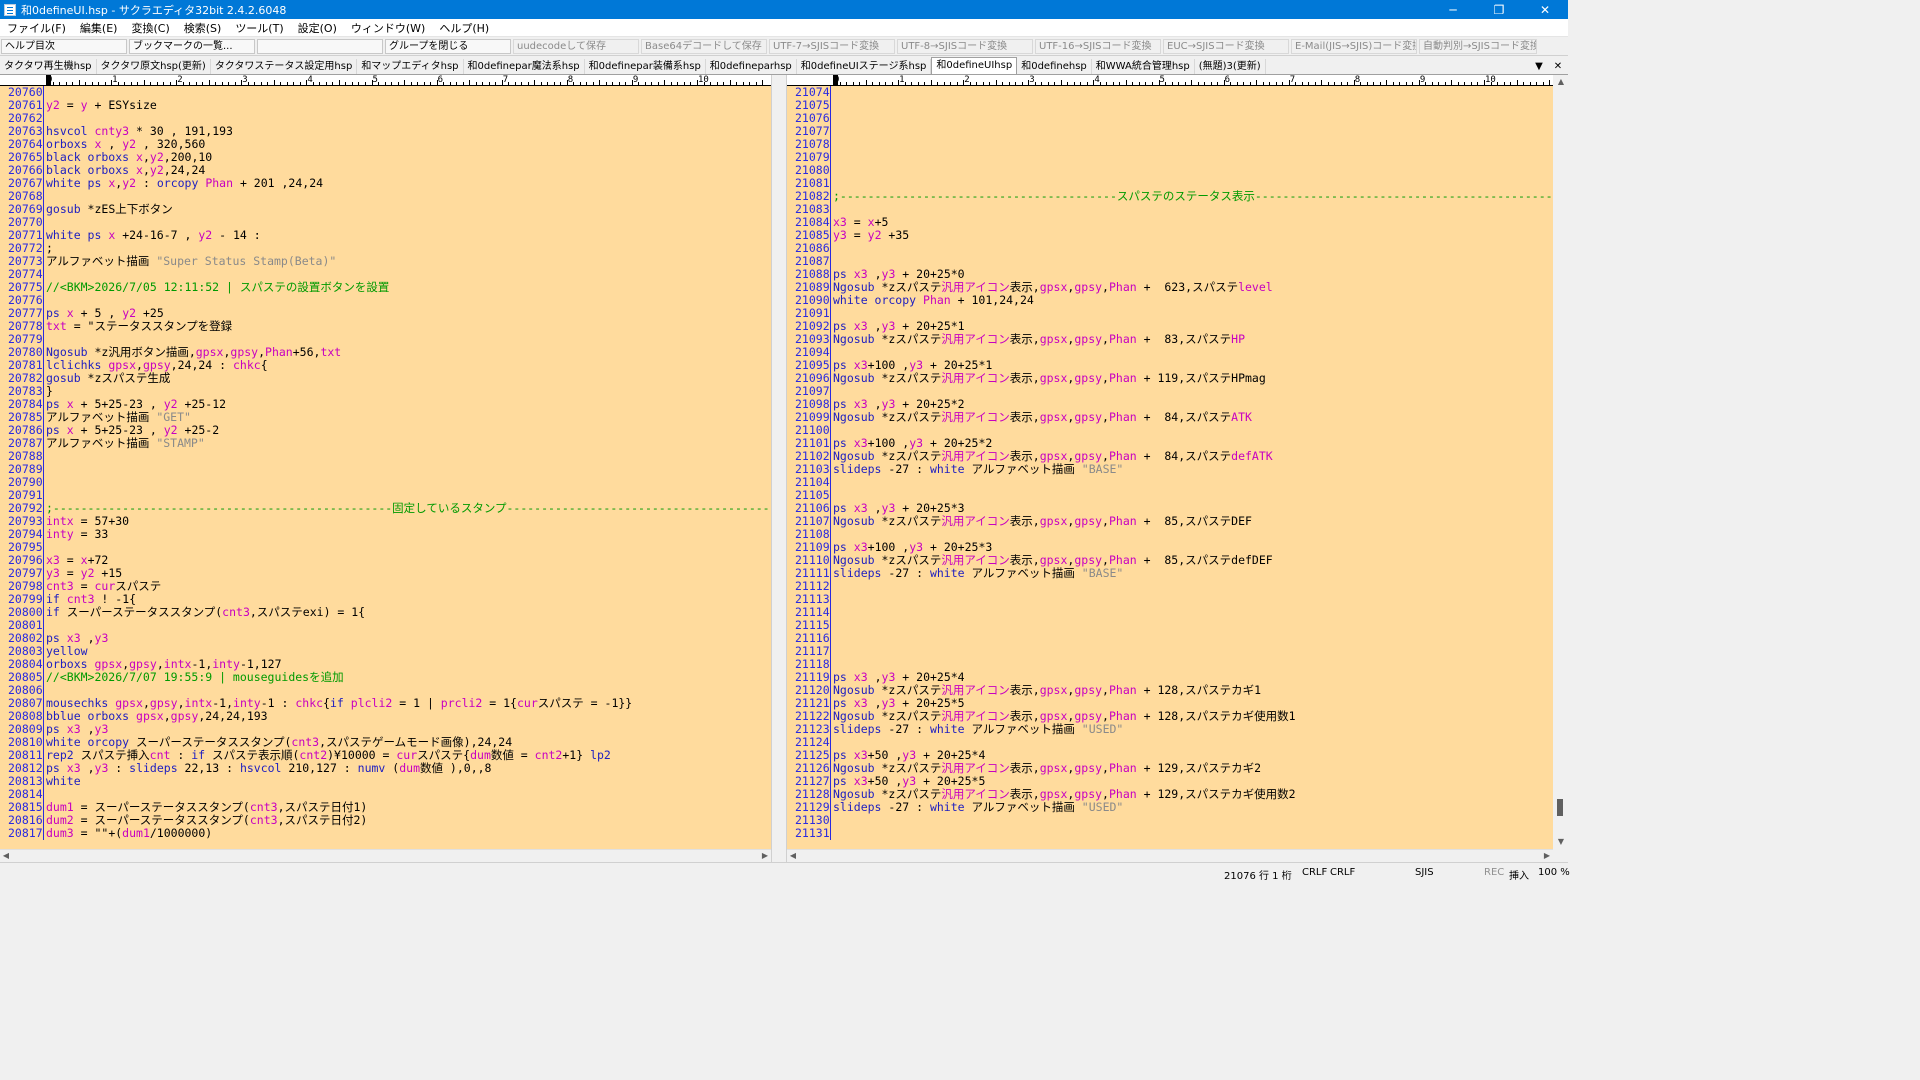 This screenshot has width=1920, height=1080. What do you see at coordinates (1170, 625) in the screenshot?
I see `code-line: 21115` at bounding box center [1170, 625].